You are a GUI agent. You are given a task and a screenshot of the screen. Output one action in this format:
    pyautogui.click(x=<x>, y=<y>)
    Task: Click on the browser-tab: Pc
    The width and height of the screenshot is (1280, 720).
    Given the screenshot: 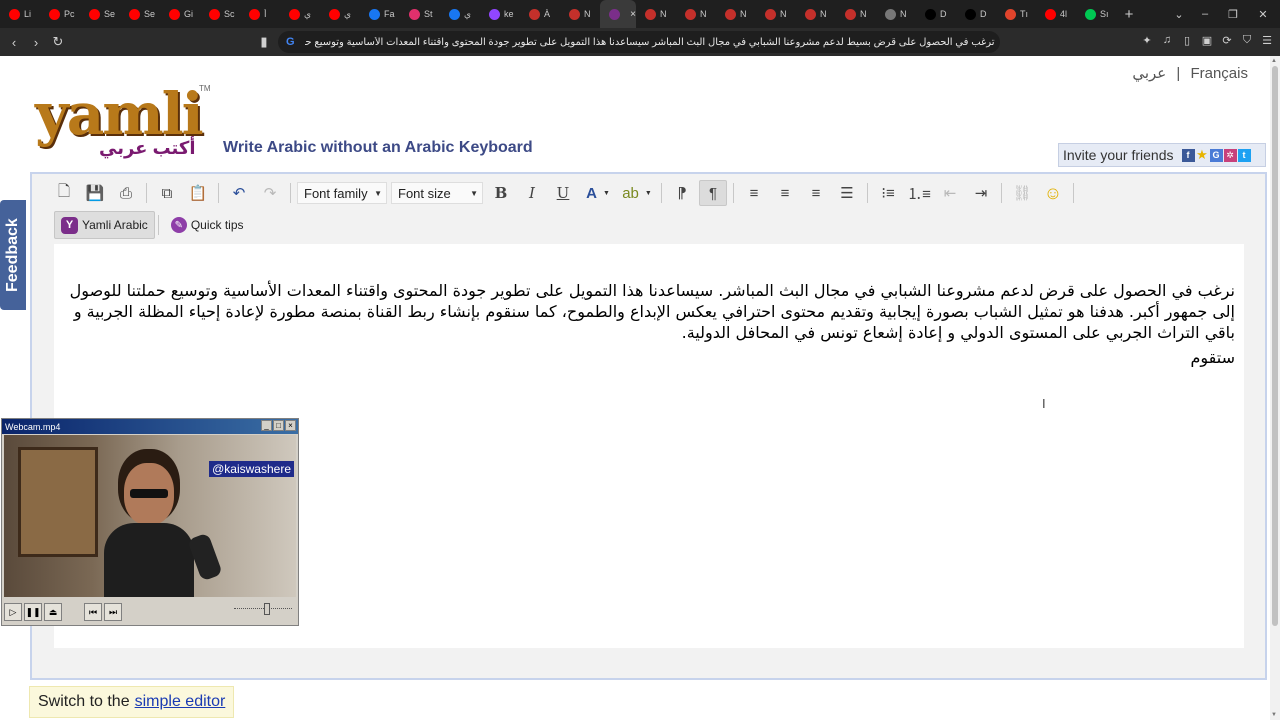 What is the action you would take?
    pyautogui.click(x=60, y=14)
    